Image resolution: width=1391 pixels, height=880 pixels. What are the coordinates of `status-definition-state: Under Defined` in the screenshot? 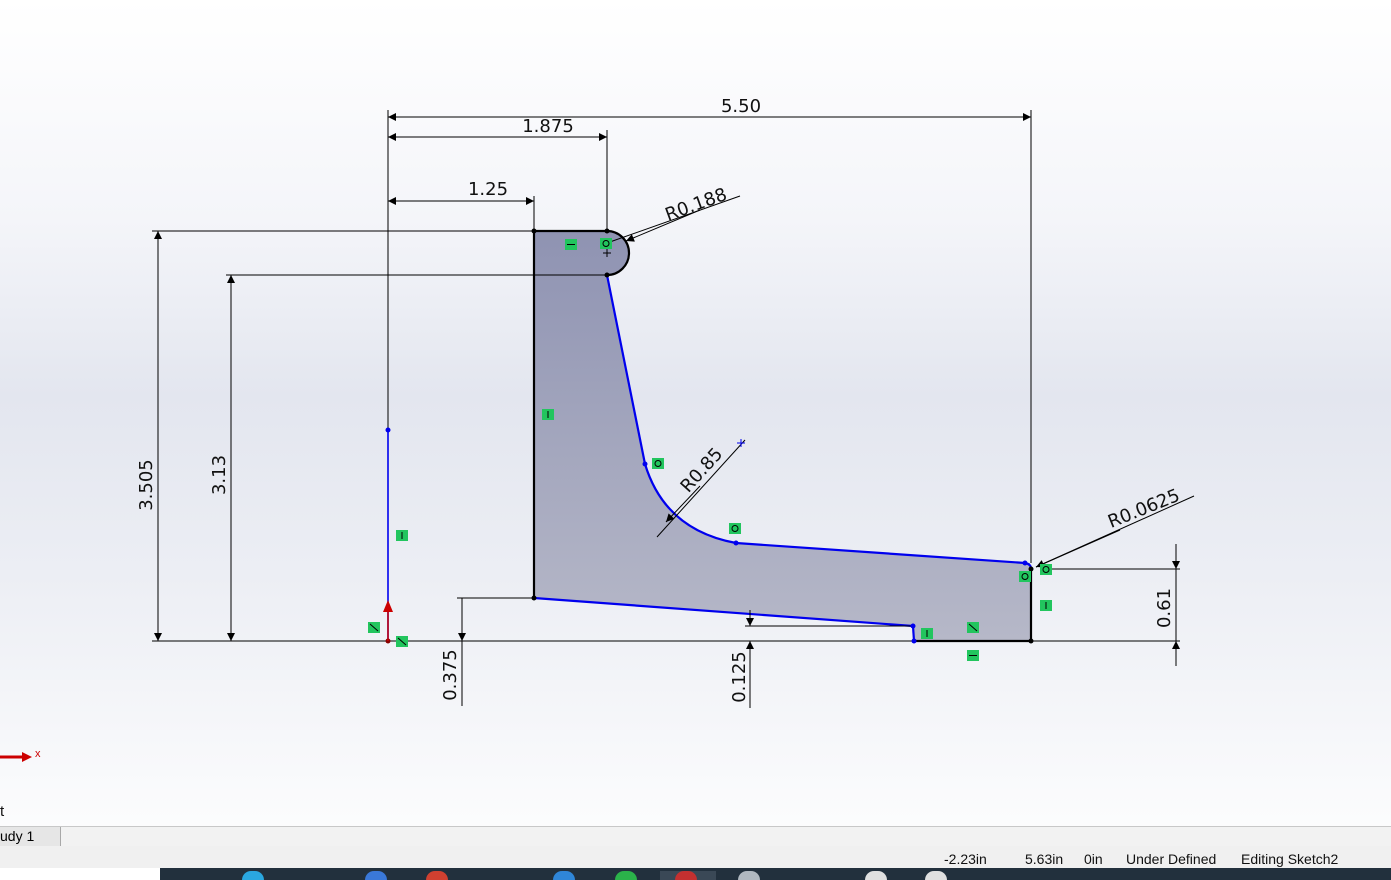 It's located at (1171, 859).